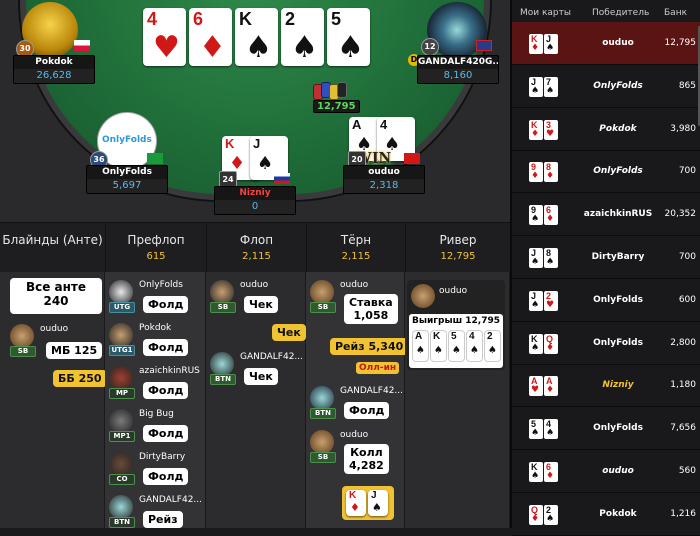 This screenshot has height=536, width=700. I want to click on card-river-2: 5 ♠, so click(456, 346).